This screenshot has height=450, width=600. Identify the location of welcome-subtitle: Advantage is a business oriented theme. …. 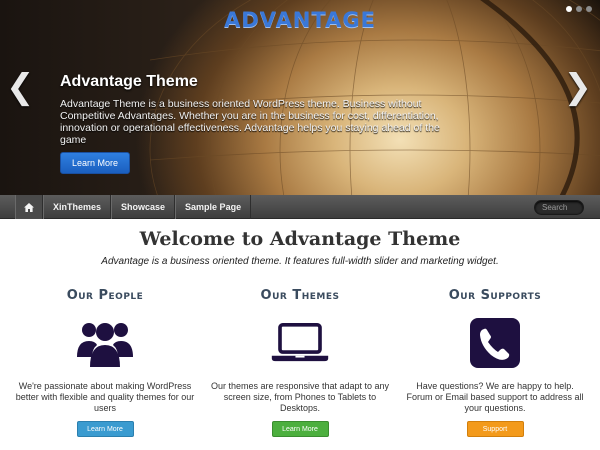
(300, 261).